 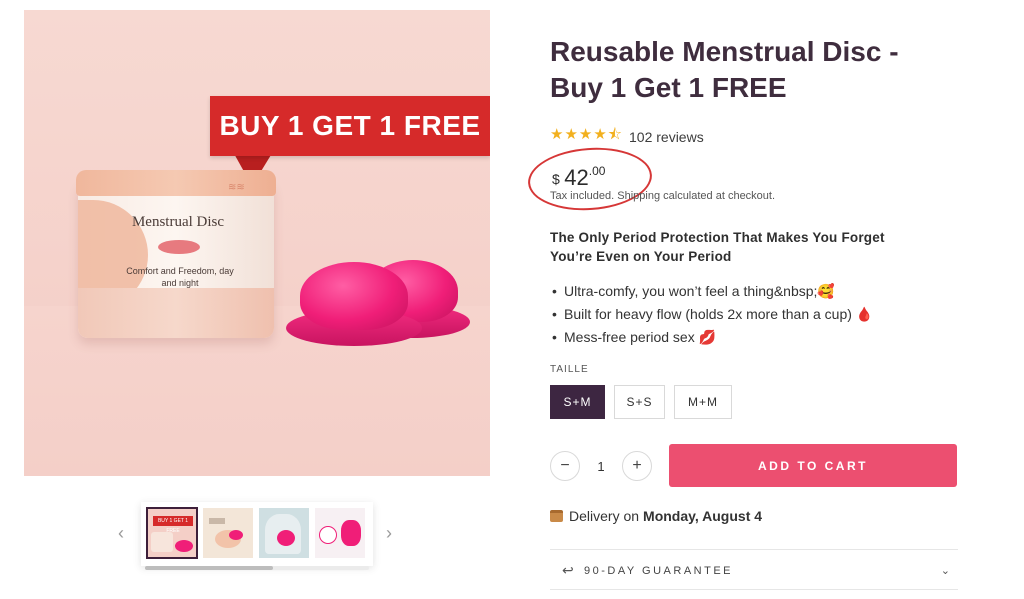 What do you see at coordinates (179, 247) in the screenshot?
I see `tin-disc-illustration` at bounding box center [179, 247].